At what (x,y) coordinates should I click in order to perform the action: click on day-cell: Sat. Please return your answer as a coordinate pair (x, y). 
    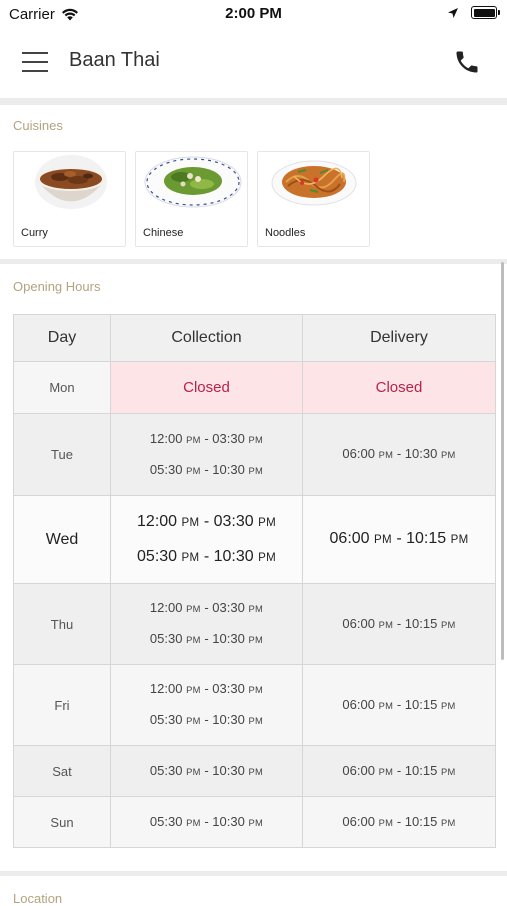
    Looking at the image, I should click on (62, 771).